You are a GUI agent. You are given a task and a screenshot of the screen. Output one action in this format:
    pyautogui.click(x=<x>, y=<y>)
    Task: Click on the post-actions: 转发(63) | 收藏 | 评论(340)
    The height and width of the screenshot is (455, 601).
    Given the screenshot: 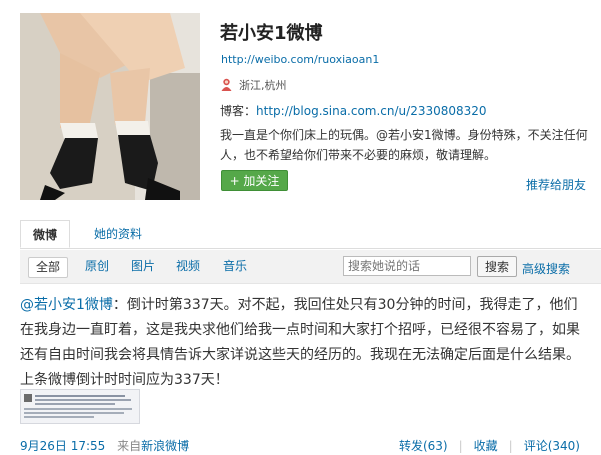 What is the action you would take?
    pyautogui.click(x=489, y=445)
    